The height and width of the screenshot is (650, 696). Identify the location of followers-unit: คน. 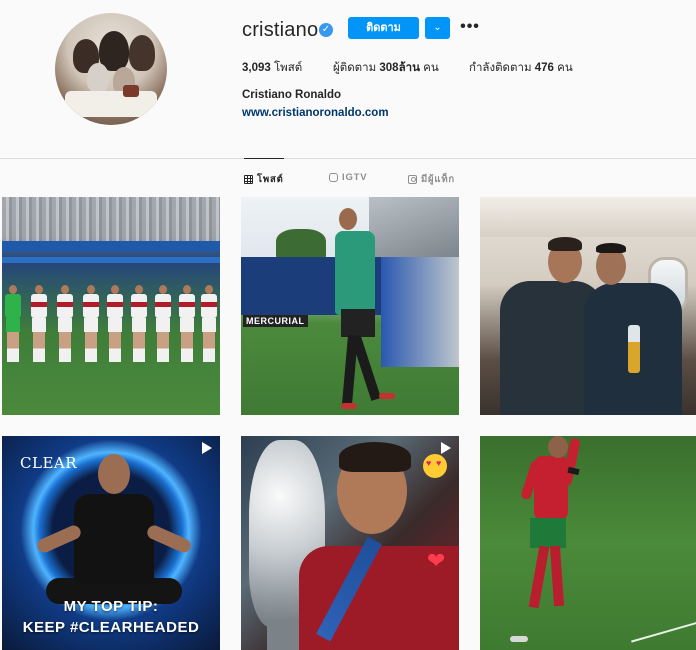
(431, 68).